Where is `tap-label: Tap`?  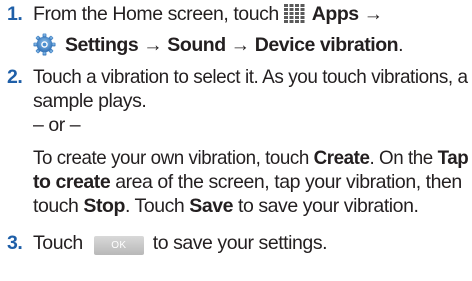
tap-label: Tap is located at coordinates (453, 158).